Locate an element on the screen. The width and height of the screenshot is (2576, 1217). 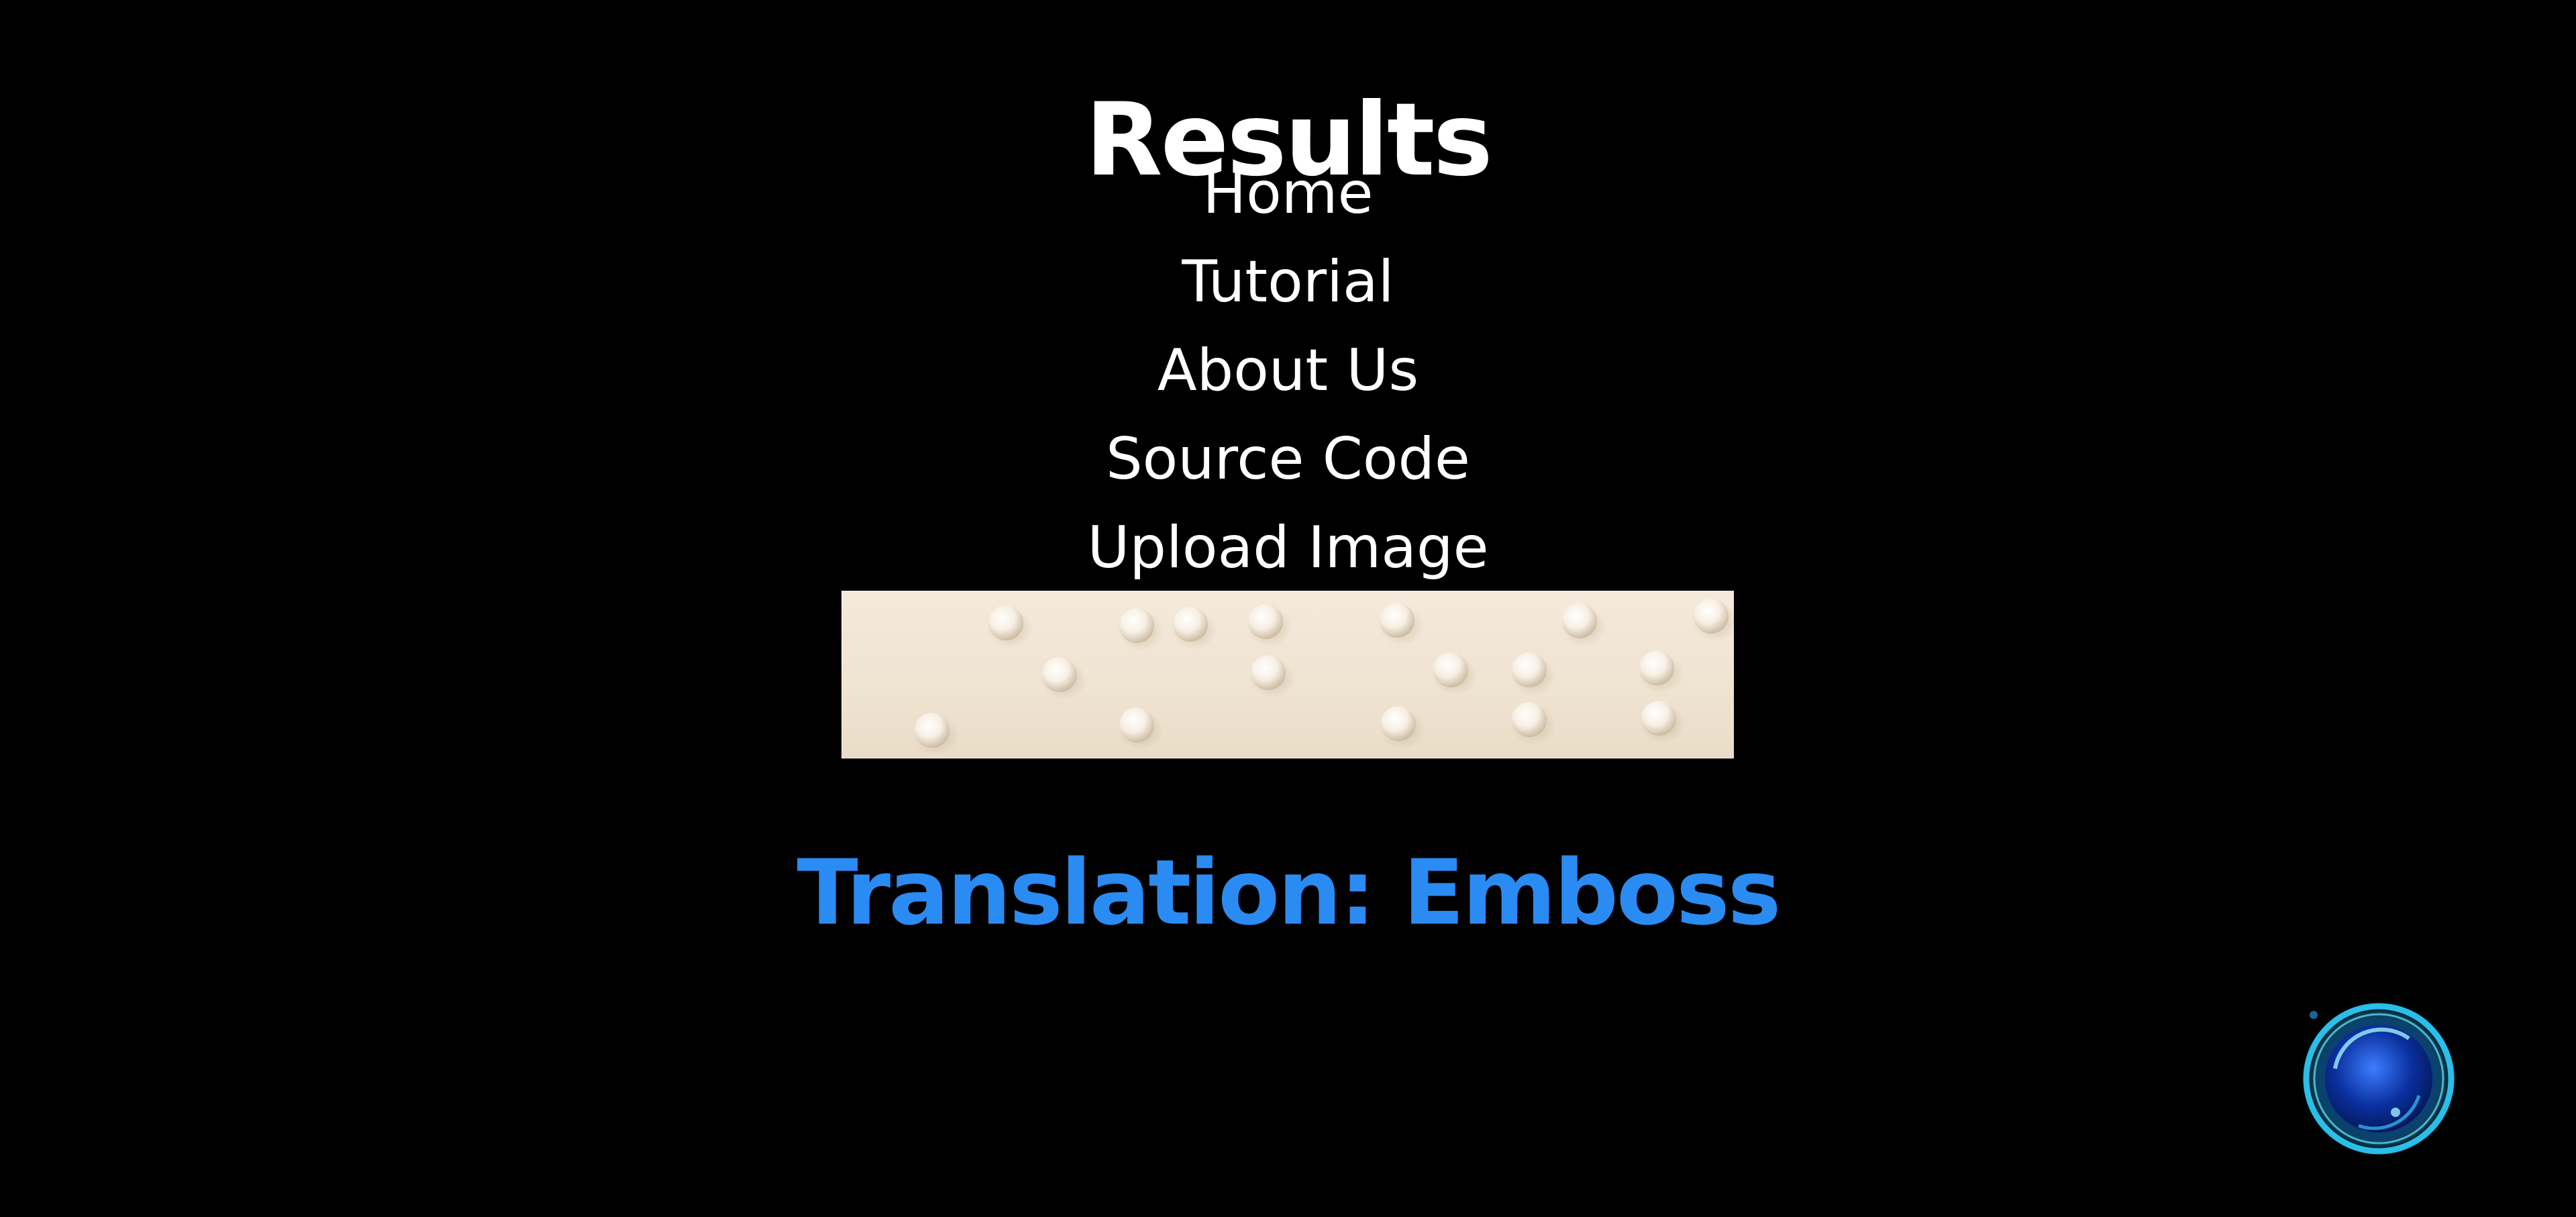
translation-text: Translation: Emboss is located at coordinates (1288, 892).